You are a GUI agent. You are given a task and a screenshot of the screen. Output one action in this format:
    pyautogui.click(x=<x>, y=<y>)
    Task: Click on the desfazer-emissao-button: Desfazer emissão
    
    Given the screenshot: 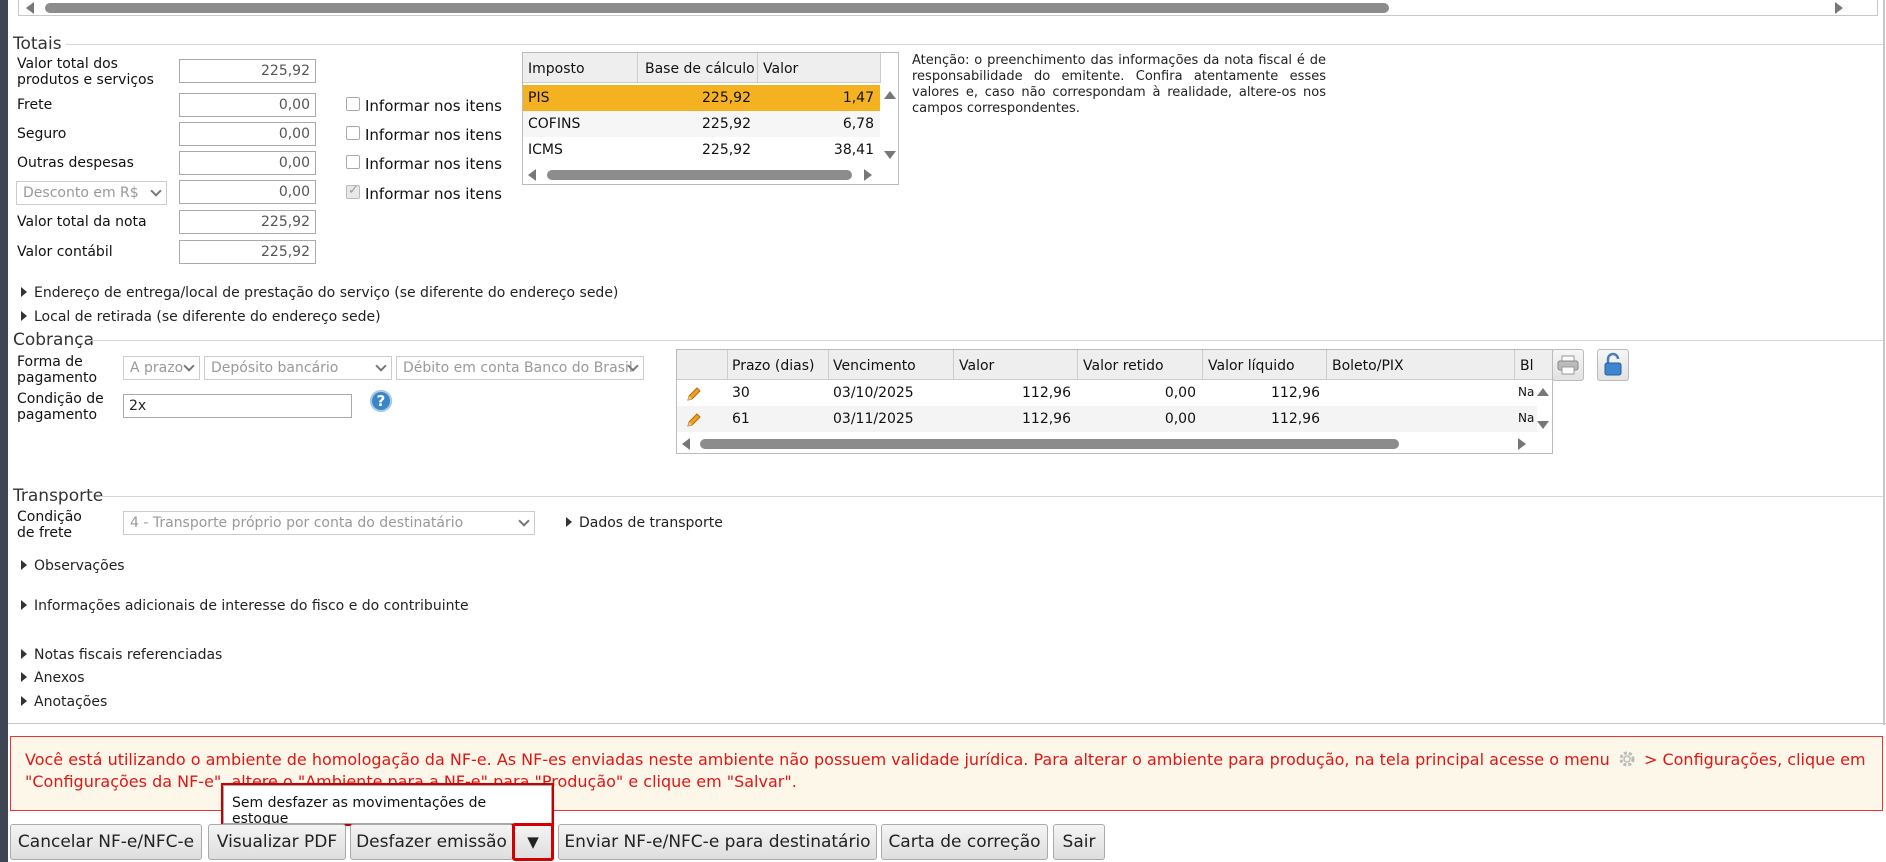 What is the action you would take?
    pyautogui.click(x=431, y=842)
    